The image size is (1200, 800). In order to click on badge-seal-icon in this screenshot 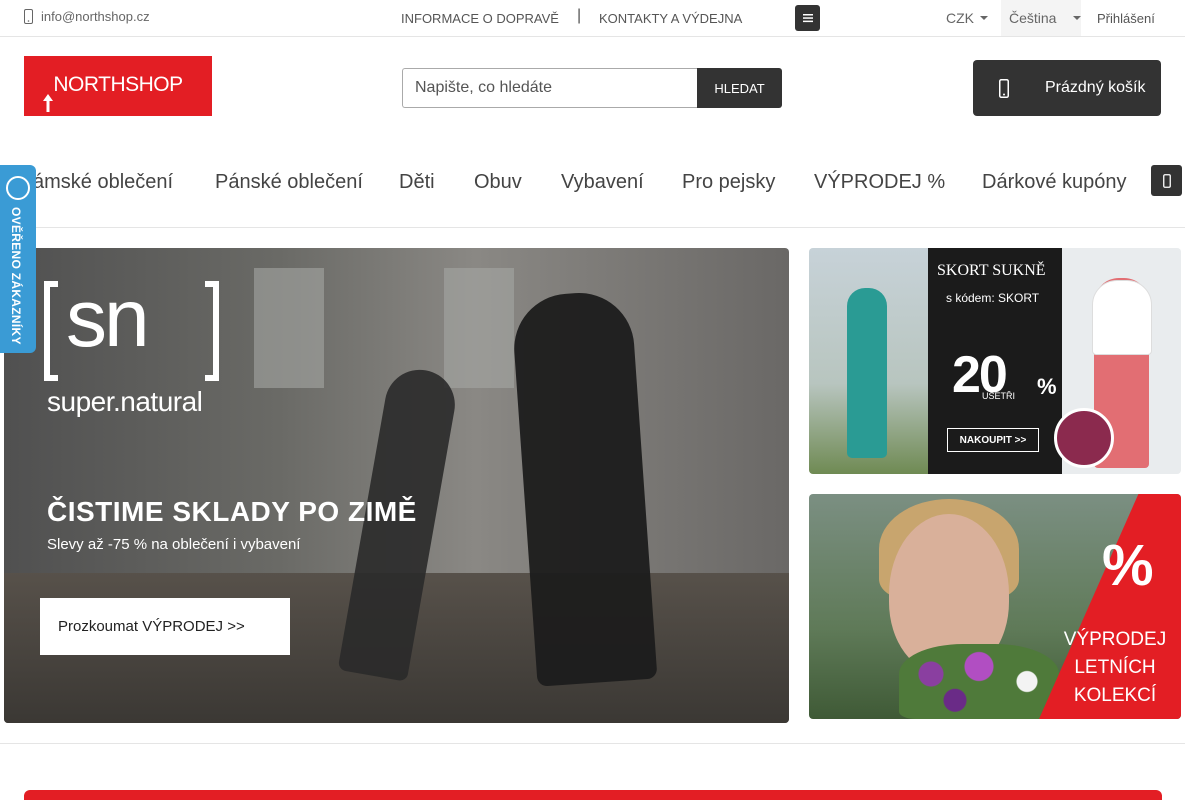, I will do `click(18, 188)`.